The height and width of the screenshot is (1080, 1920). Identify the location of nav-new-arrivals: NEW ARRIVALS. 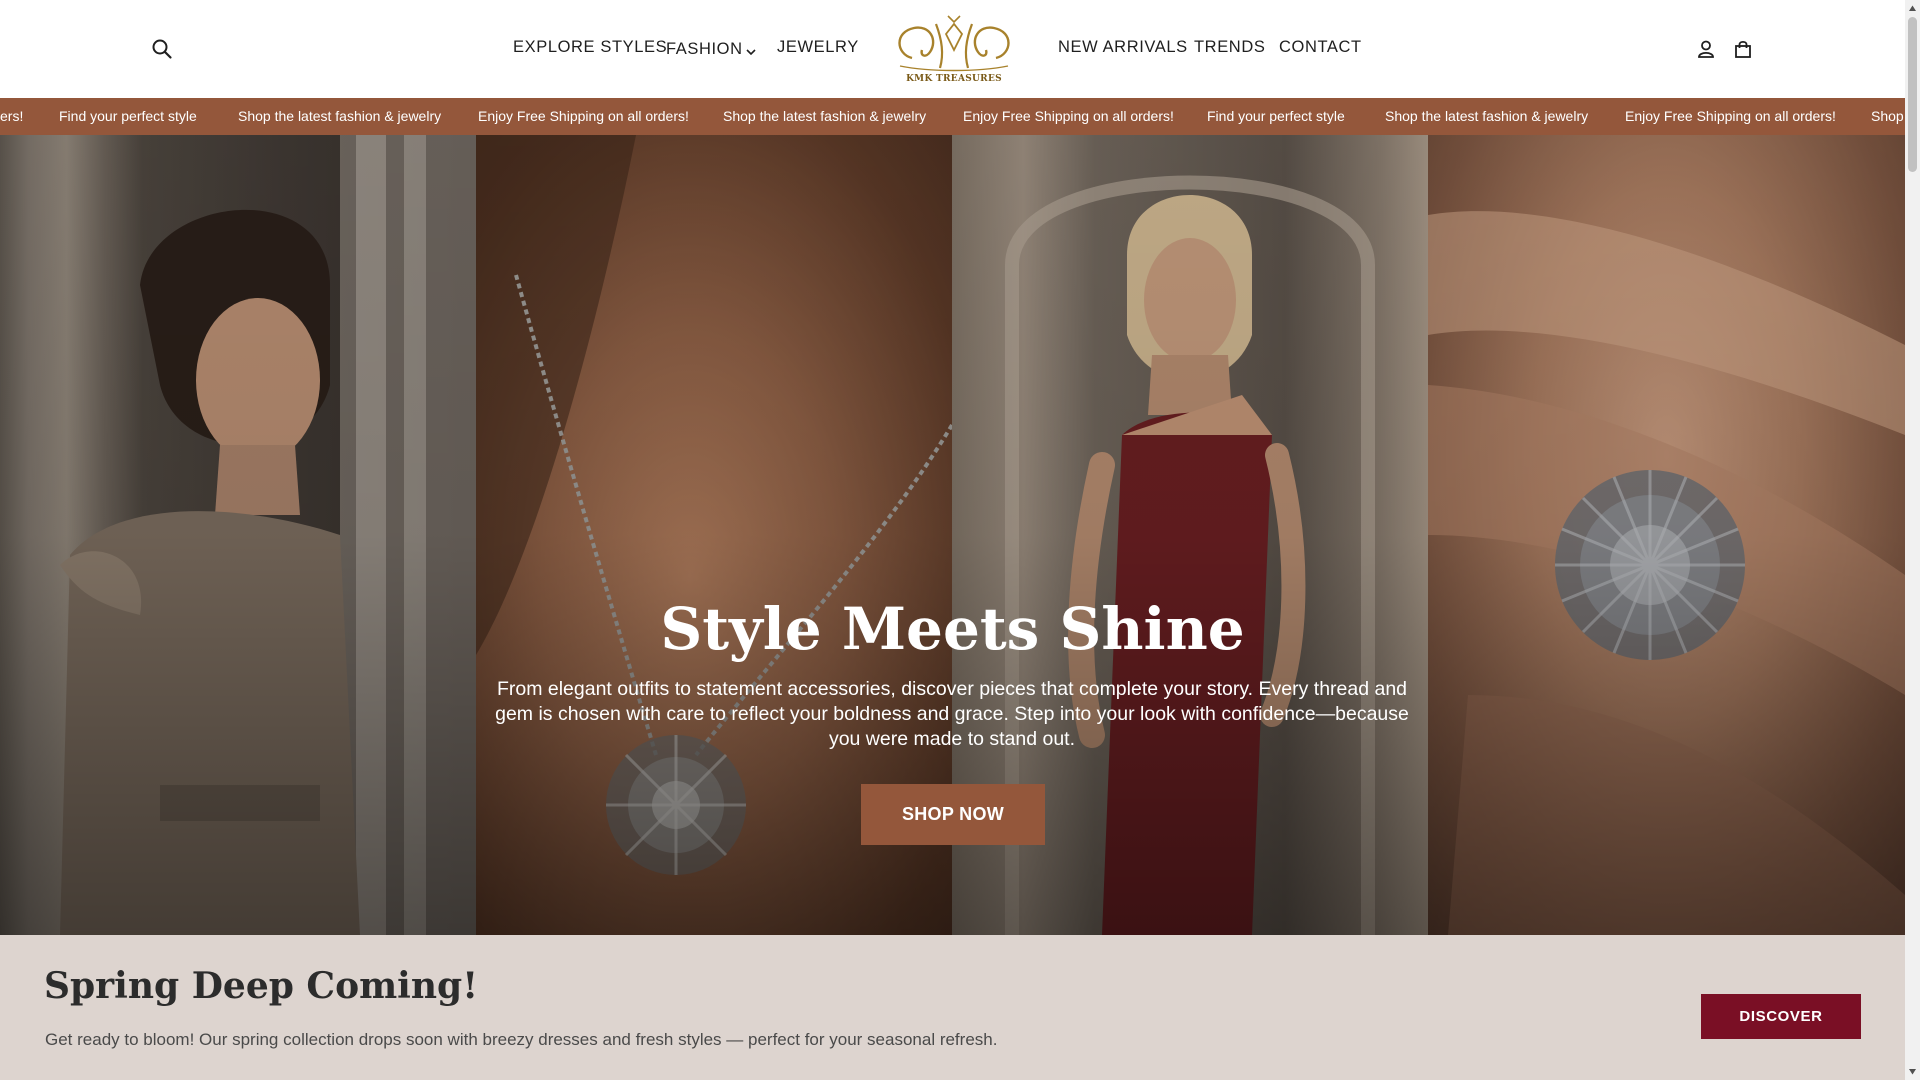
(1123, 47).